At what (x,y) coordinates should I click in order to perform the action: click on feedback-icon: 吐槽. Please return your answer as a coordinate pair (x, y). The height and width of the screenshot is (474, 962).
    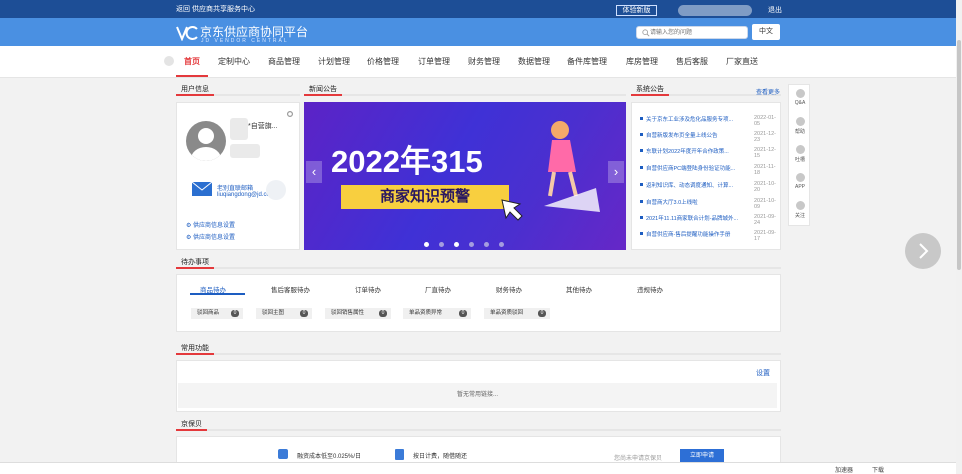
    Looking at the image, I should click on (800, 154).